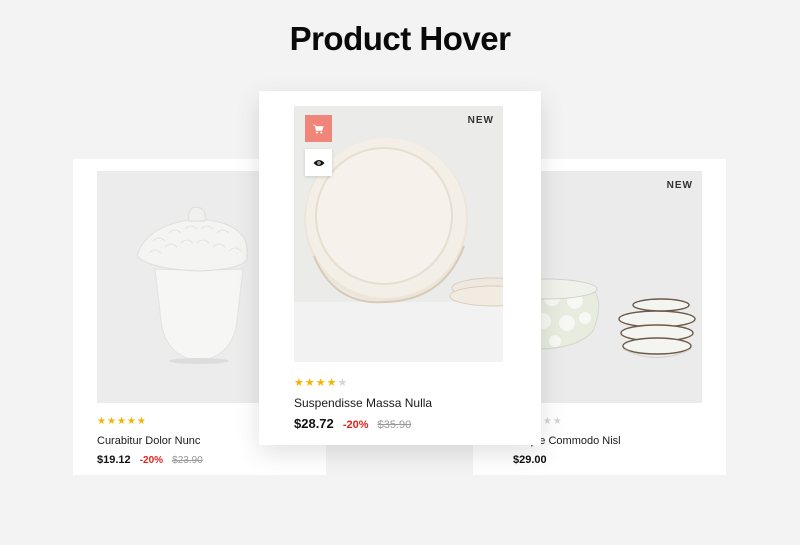 The height and width of the screenshot is (545, 800). I want to click on product-price: $29.00, so click(530, 460).